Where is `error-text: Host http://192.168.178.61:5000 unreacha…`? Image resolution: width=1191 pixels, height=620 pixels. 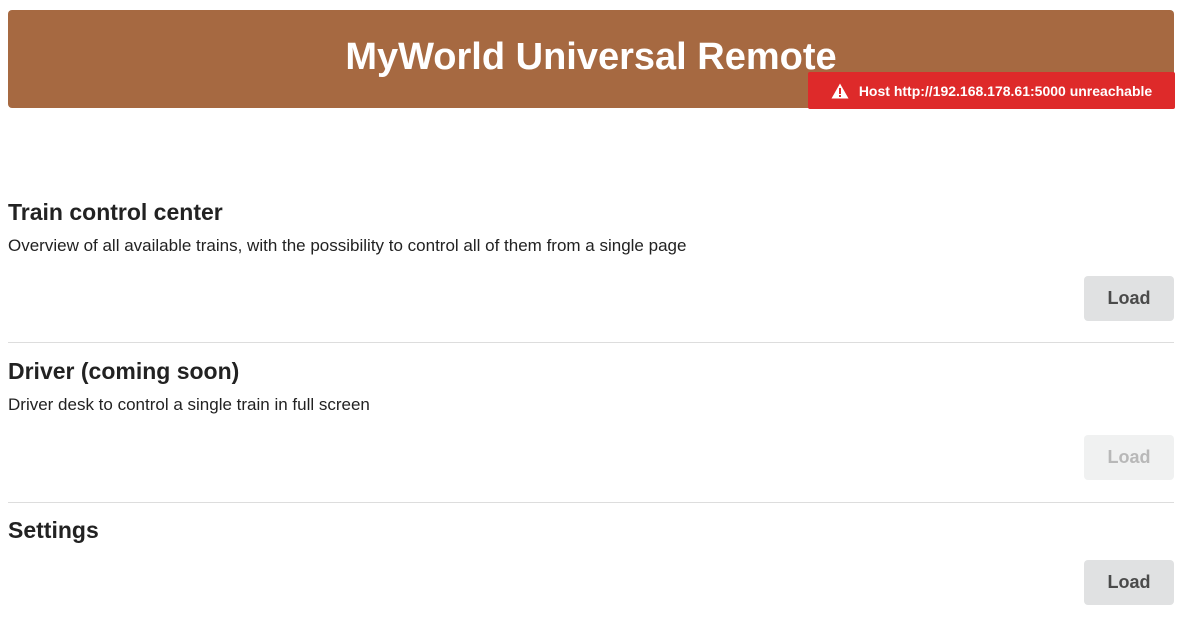
error-text: Host http://192.168.178.61:5000 unreacha… is located at coordinates (1005, 90).